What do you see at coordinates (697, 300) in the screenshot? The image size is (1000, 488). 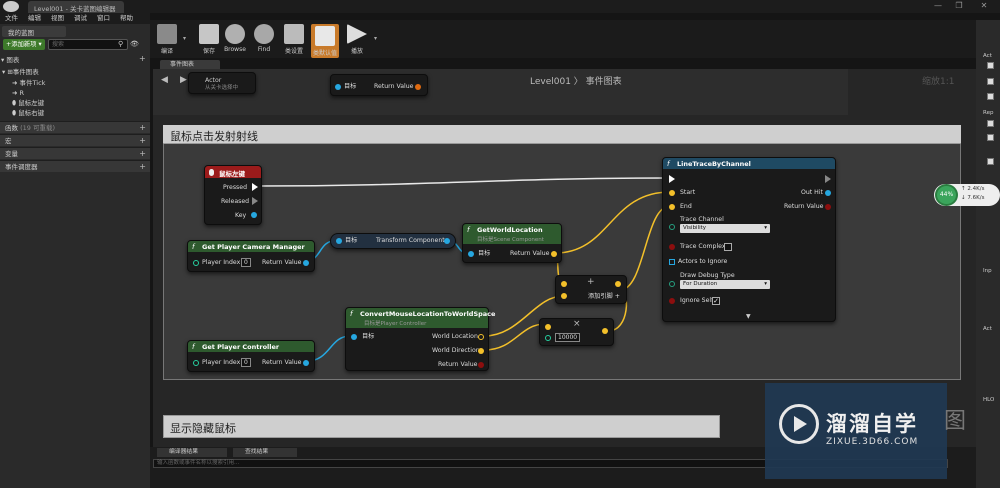 I see `ignore-self-label: Ignore Self` at bounding box center [697, 300].